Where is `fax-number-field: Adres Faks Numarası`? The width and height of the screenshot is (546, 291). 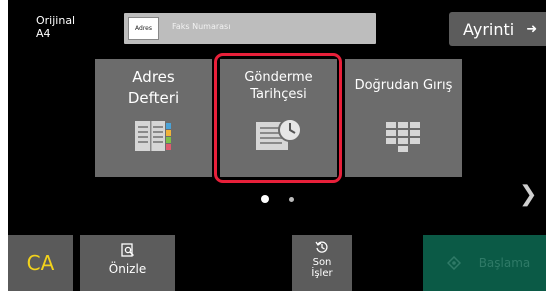 fax-number-field: Adres Faks Numarası is located at coordinates (250, 28).